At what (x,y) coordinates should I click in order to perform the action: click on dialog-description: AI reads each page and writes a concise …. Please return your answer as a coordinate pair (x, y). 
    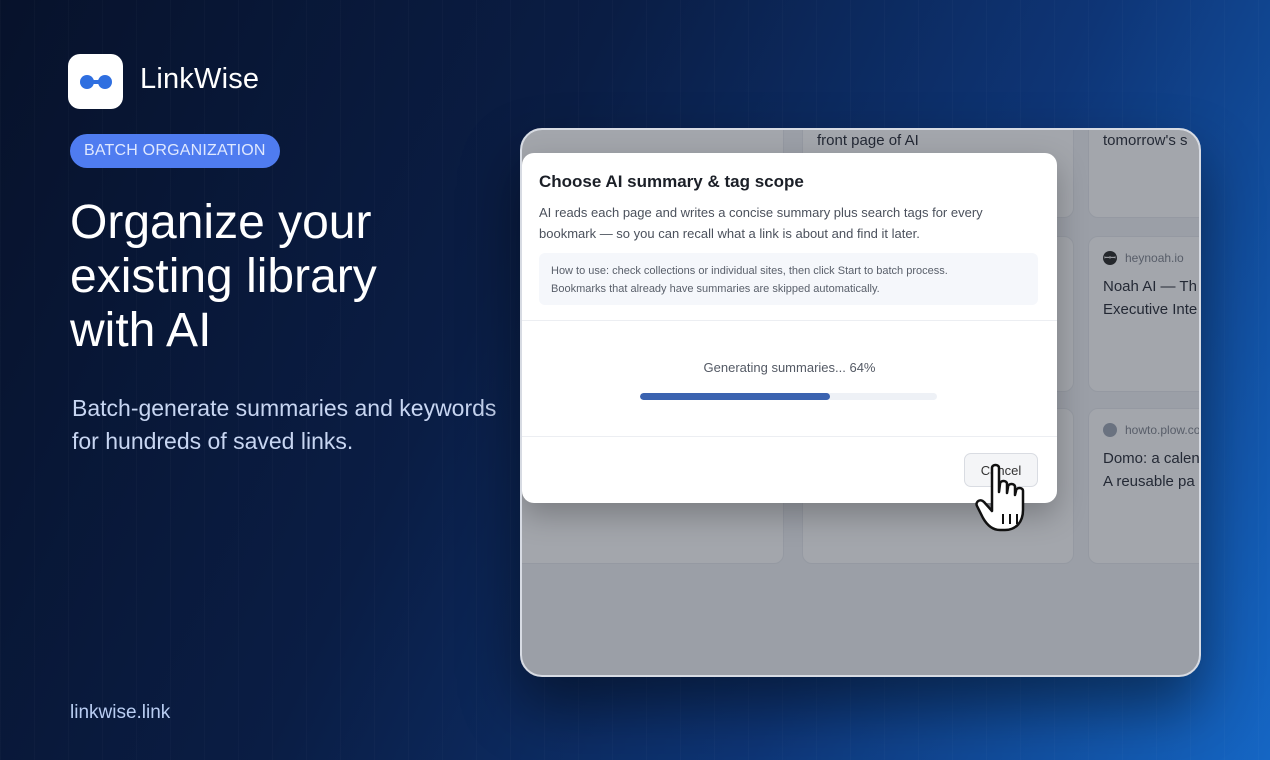
    Looking at the image, I should click on (761, 223).